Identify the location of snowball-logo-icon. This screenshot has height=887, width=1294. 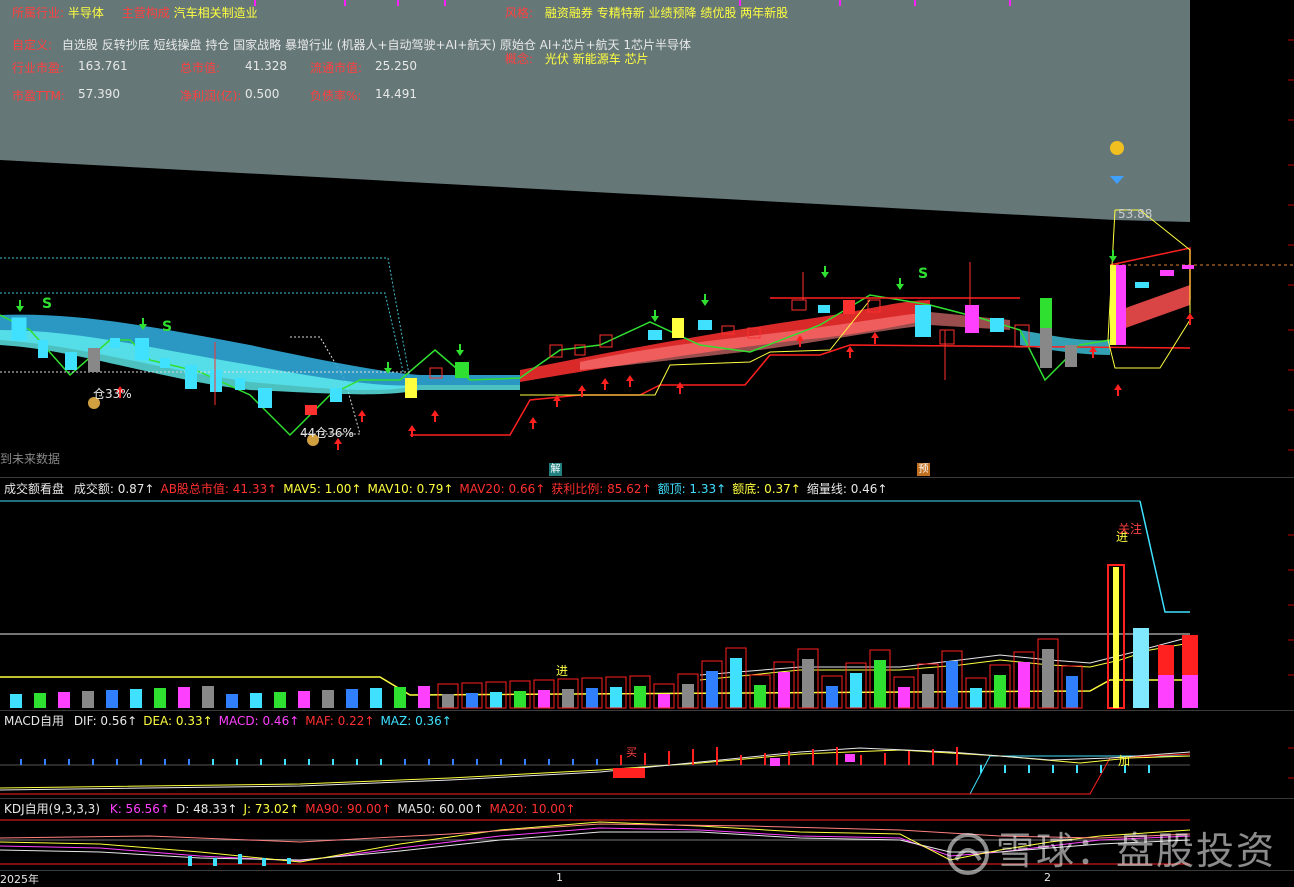
(968, 853).